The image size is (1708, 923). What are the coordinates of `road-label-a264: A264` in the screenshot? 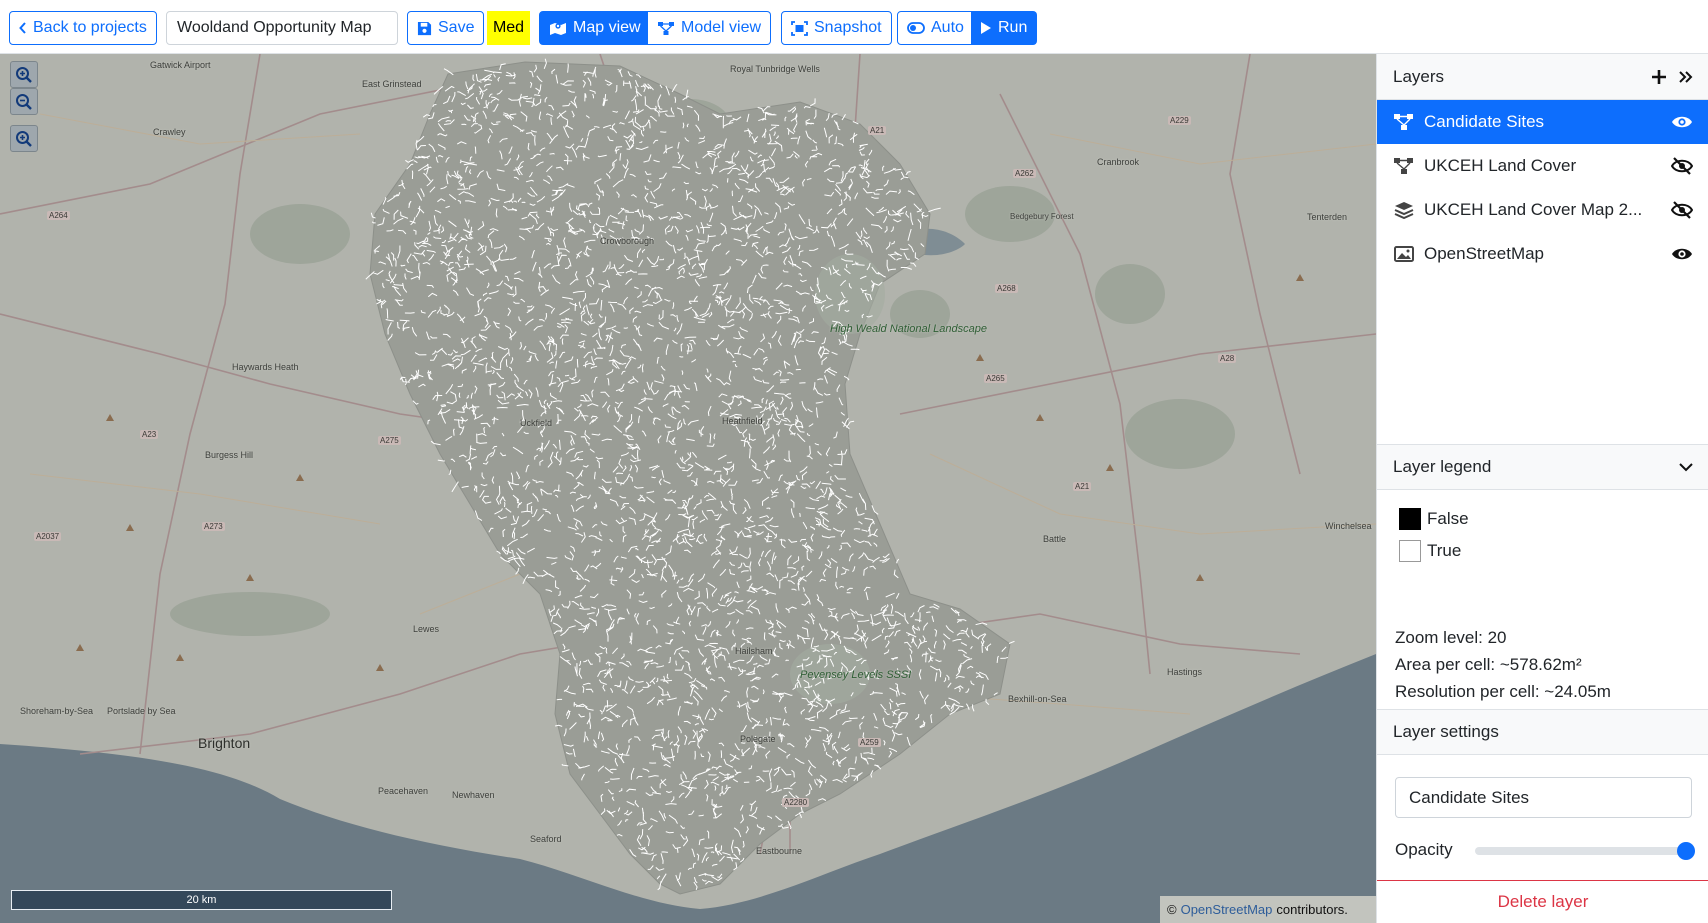 It's located at (58, 215).